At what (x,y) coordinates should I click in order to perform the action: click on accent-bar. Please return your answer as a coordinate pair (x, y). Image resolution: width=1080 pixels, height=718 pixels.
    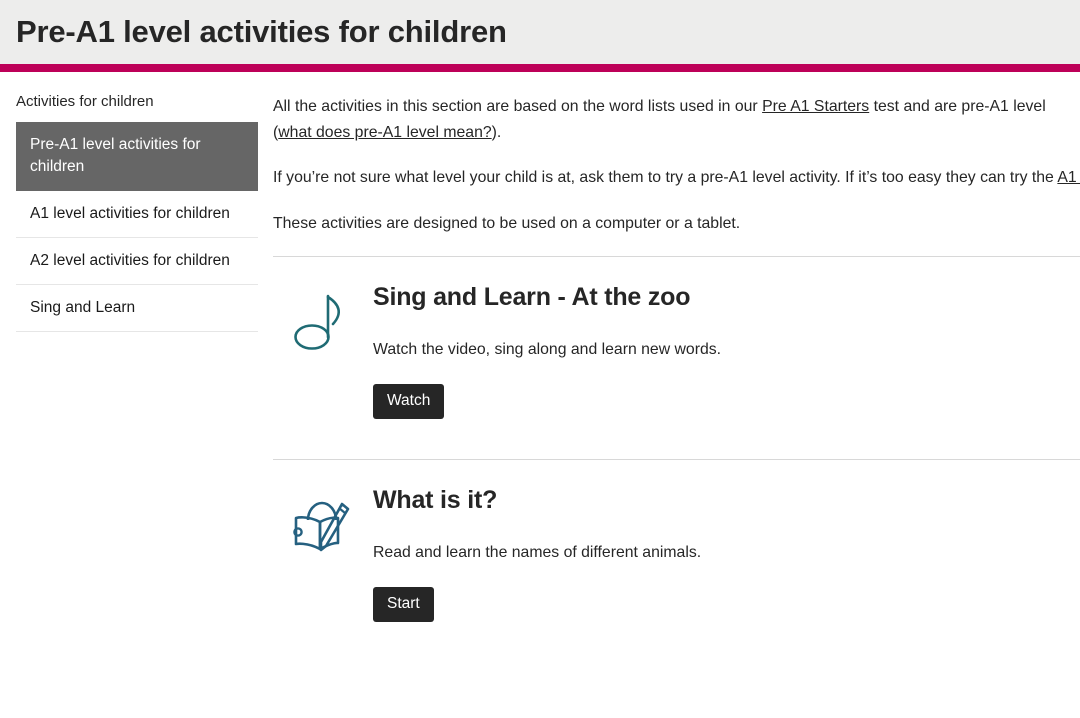
    Looking at the image, I should click on (540, 68).